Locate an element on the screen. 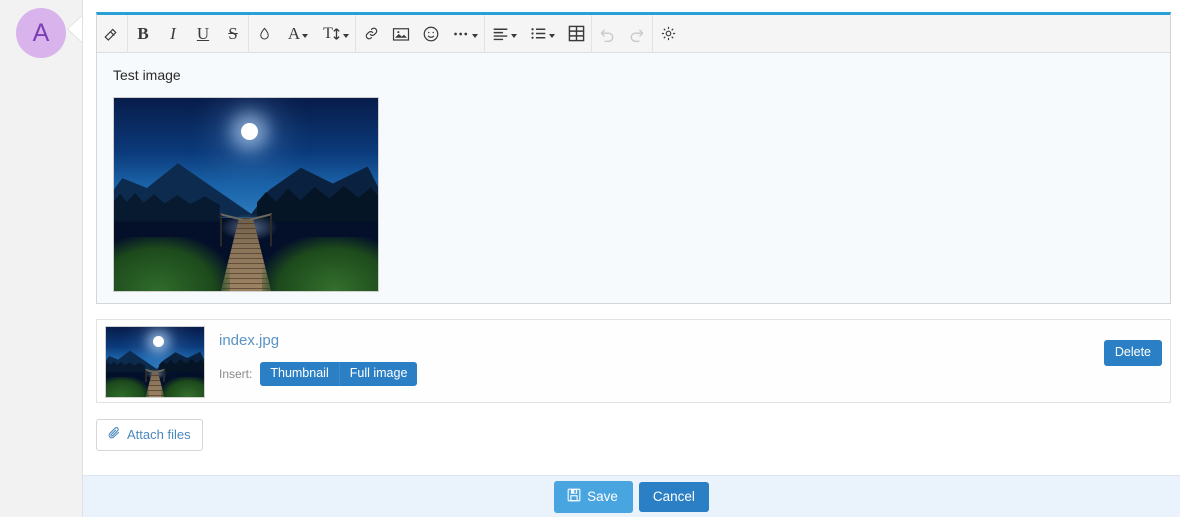  toolbar-group-paragraph is located at coordinates (538, 33).